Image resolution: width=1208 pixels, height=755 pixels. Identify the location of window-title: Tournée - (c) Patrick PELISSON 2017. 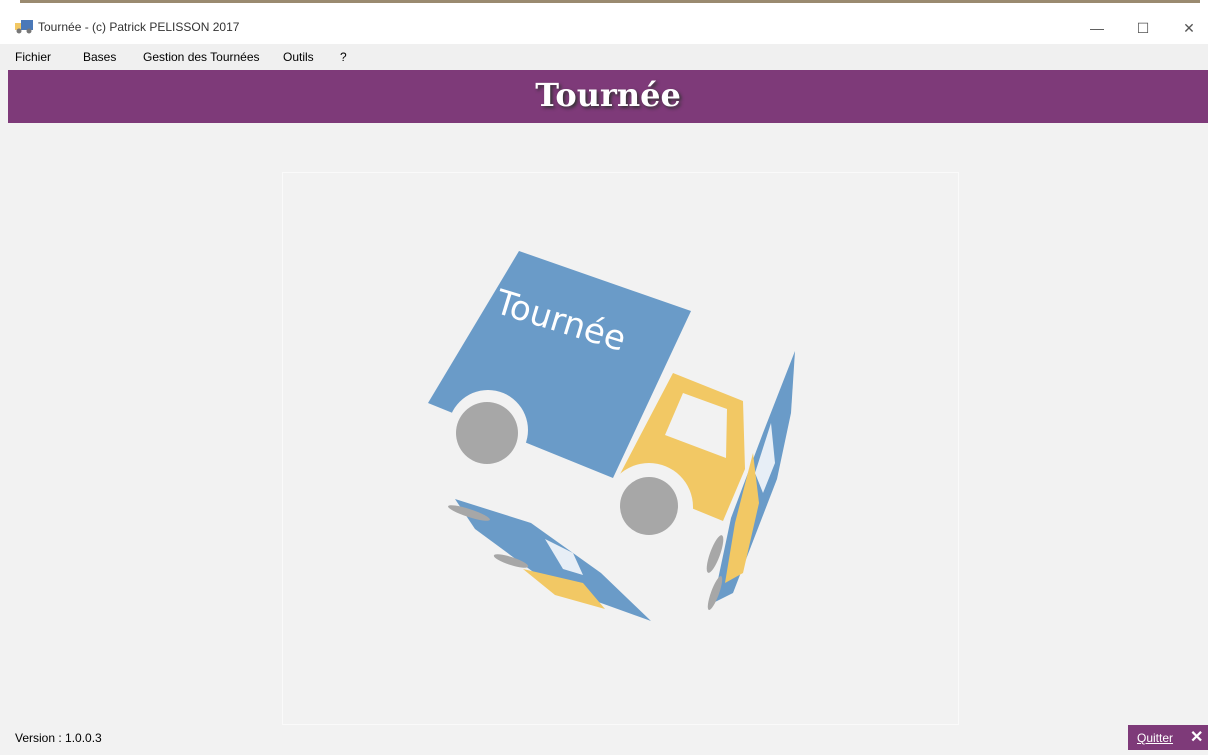
(139, 27).